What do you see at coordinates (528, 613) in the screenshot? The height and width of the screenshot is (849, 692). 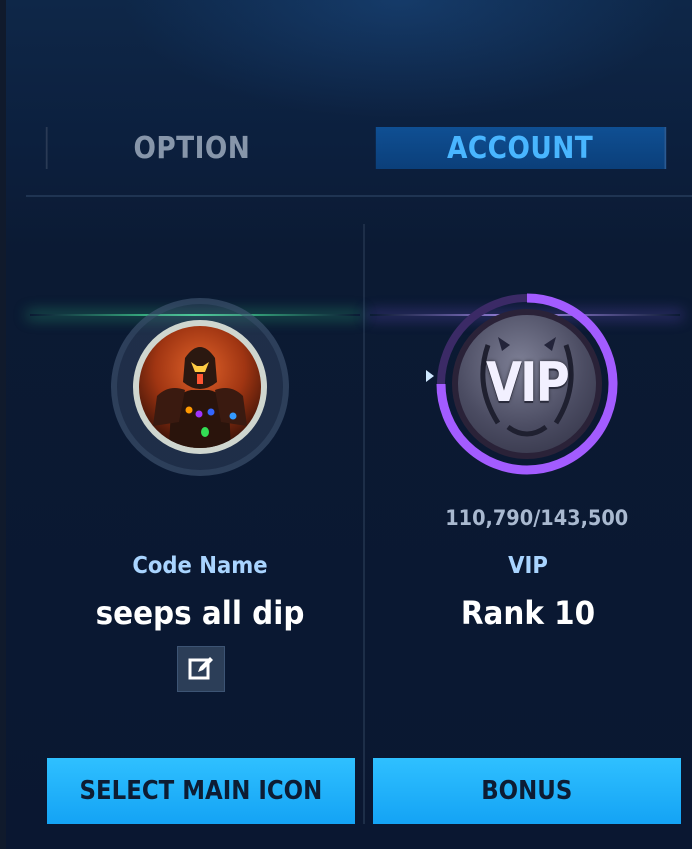 I see `vip-rank: Rank 10` at bounding box center [528, 613].